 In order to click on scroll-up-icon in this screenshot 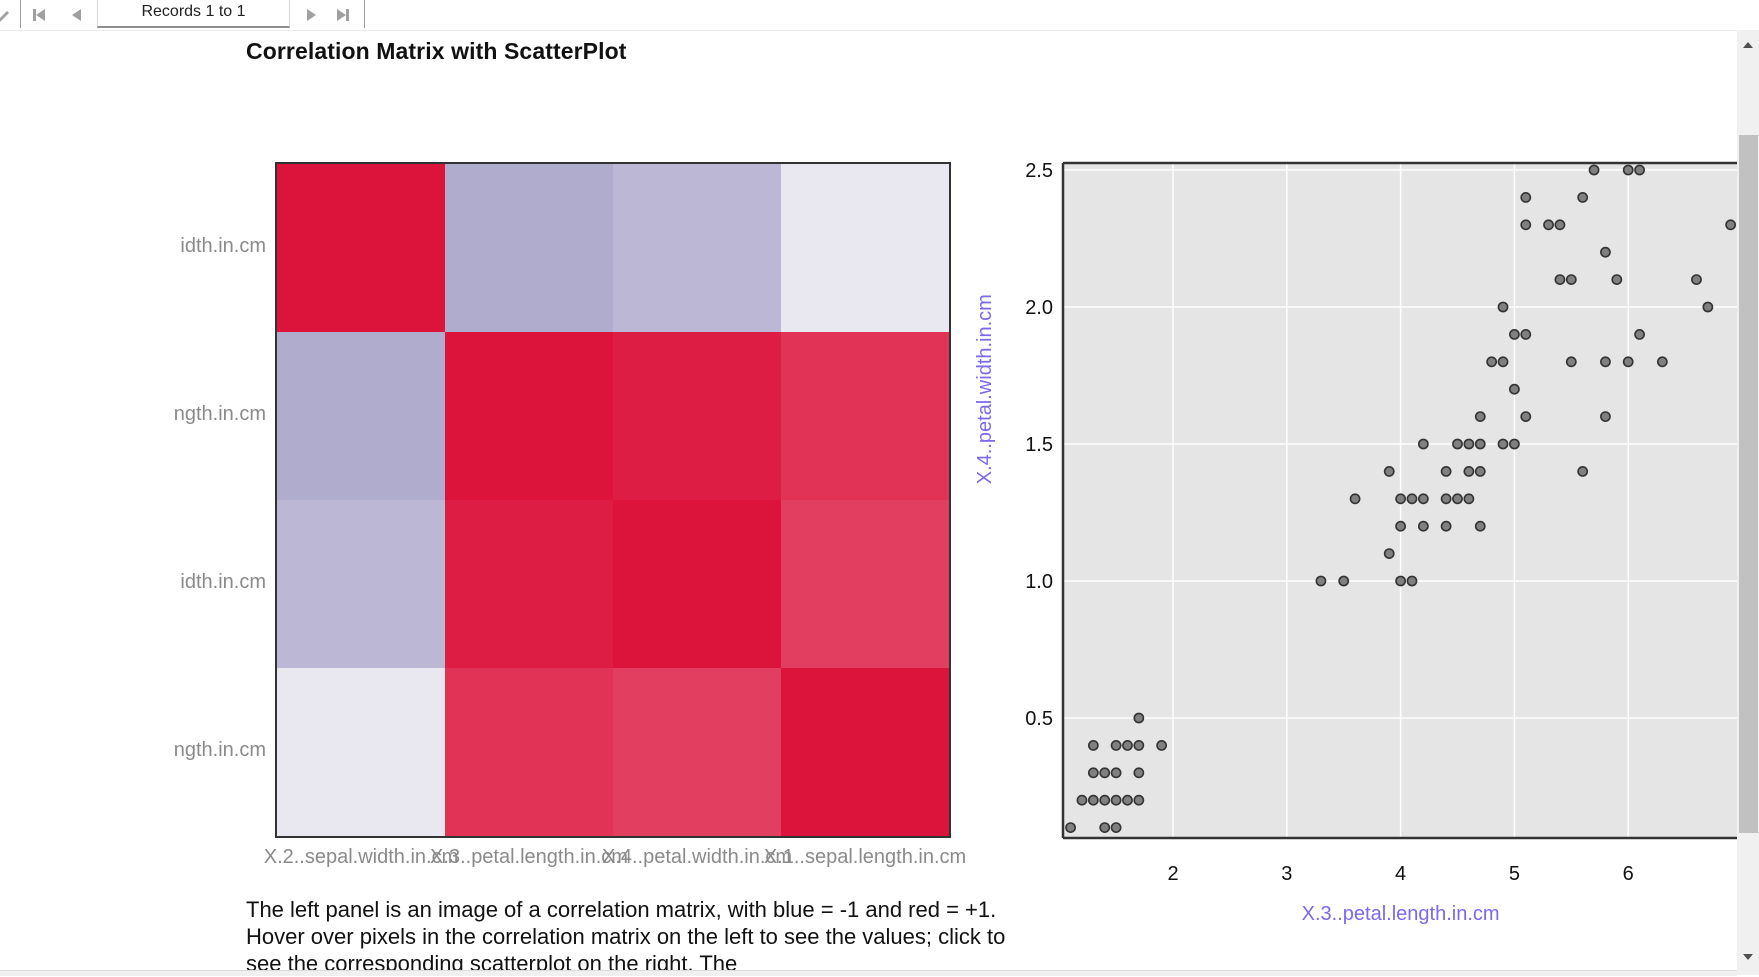, I will do `click(1748, 45)`.